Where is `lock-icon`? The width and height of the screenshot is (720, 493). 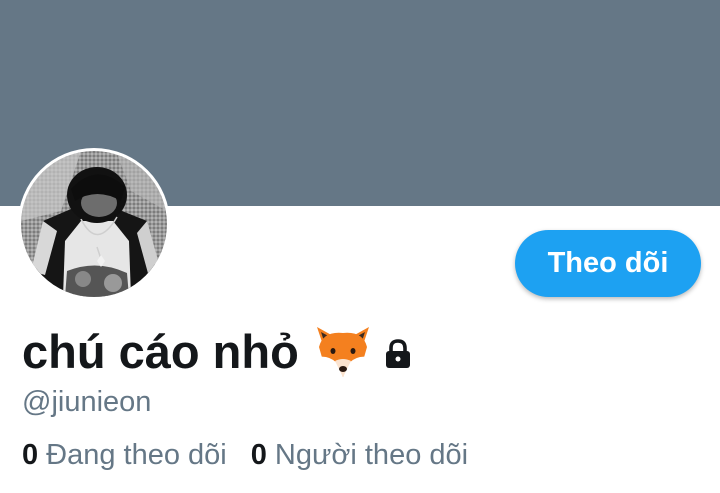 lock-icon is located at coordinates (397, 353).